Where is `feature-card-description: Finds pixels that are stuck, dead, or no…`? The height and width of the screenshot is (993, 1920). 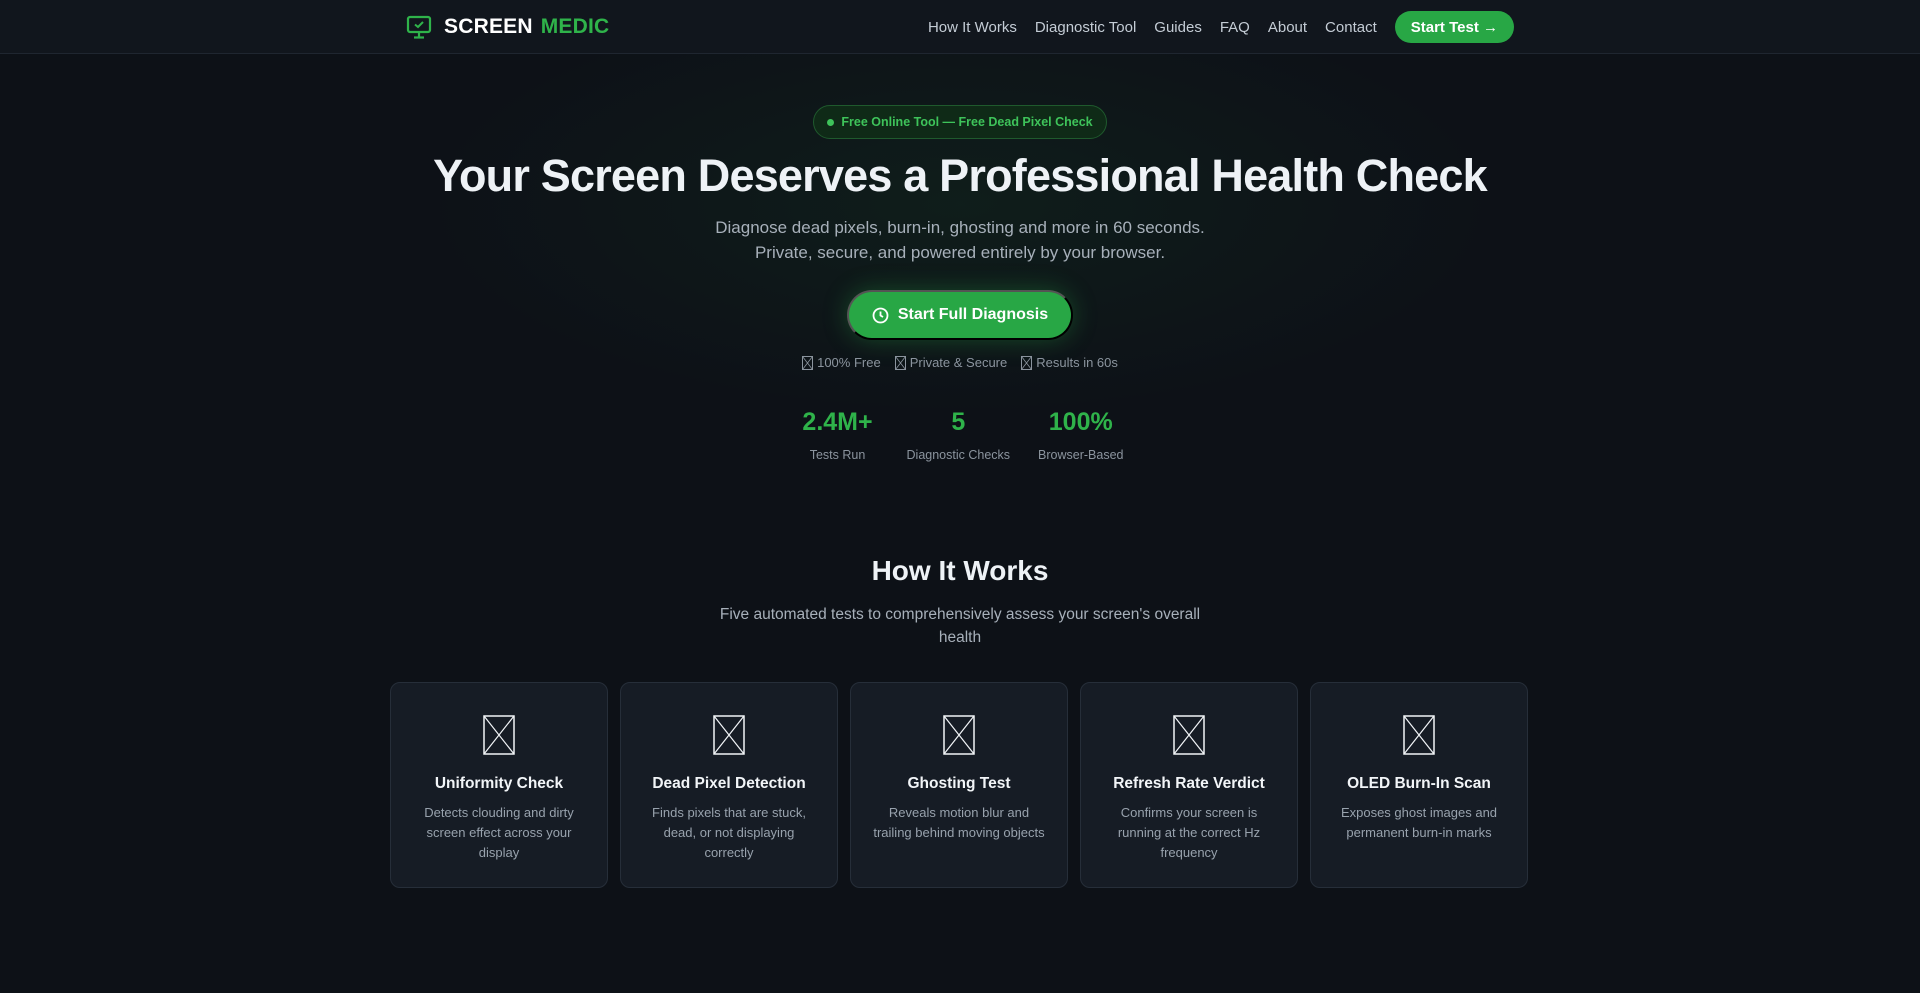
feature-card-description: Finds pixels that are stuck, dead, or no… is located at coordinates (729, 832).